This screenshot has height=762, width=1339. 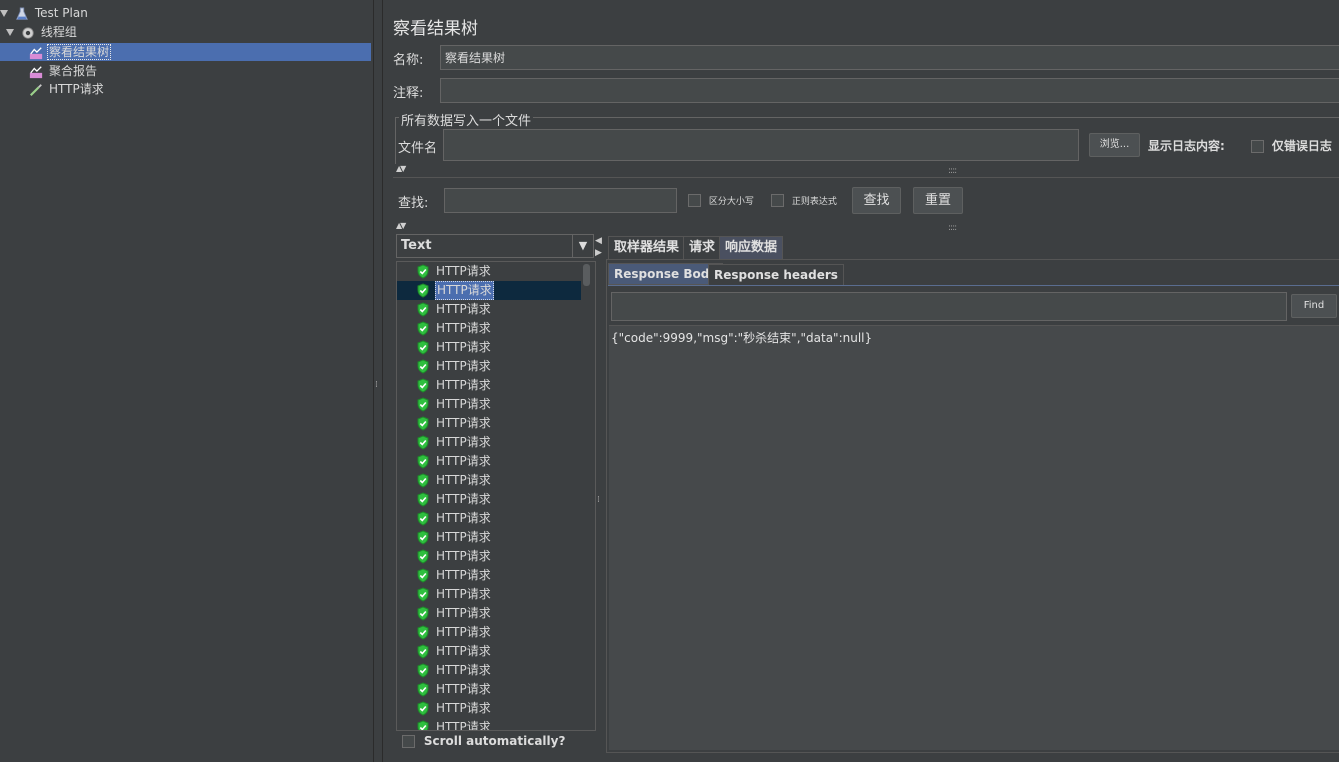 I want to click on chevron-down-icon: ▼, so click(x=582, y=246).